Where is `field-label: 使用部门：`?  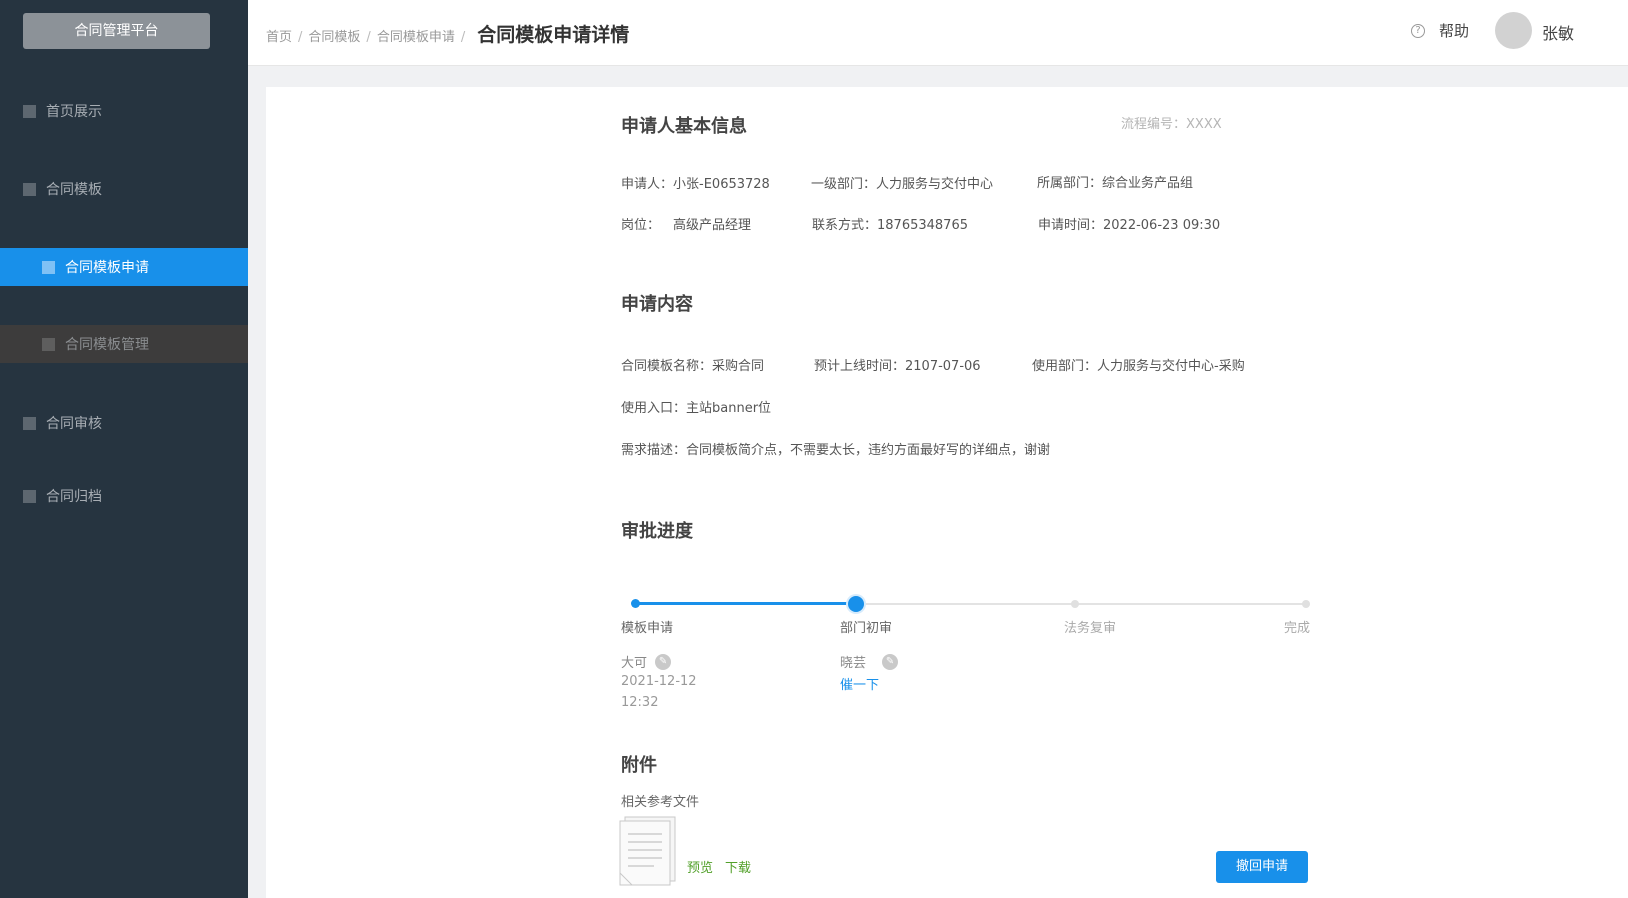 field-label: 使用部门： is located at coordinates (1065, 366).